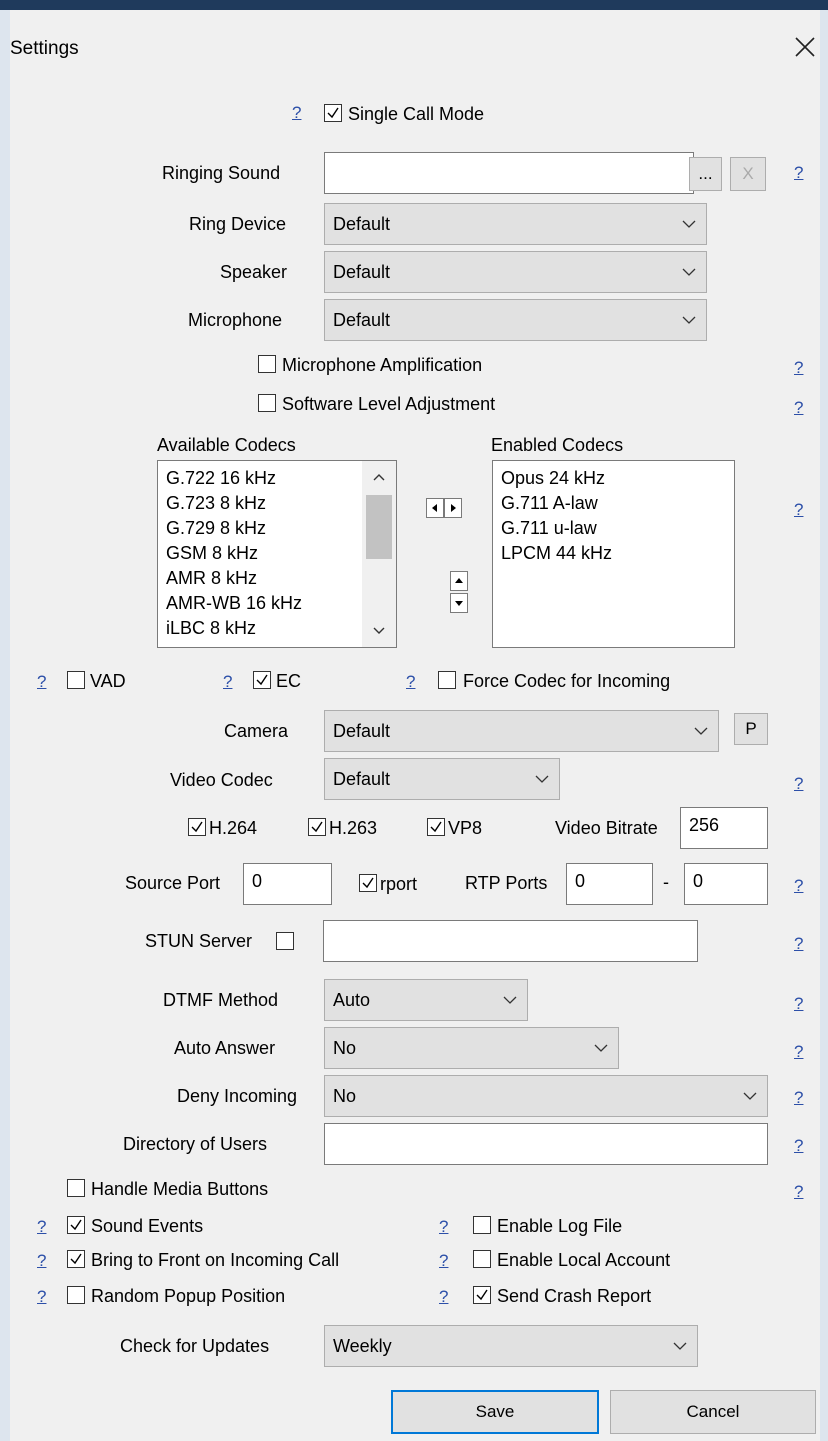 This screenshot has width=828, height=1441. I want to click on camera-select: Default, so click(521, 731).